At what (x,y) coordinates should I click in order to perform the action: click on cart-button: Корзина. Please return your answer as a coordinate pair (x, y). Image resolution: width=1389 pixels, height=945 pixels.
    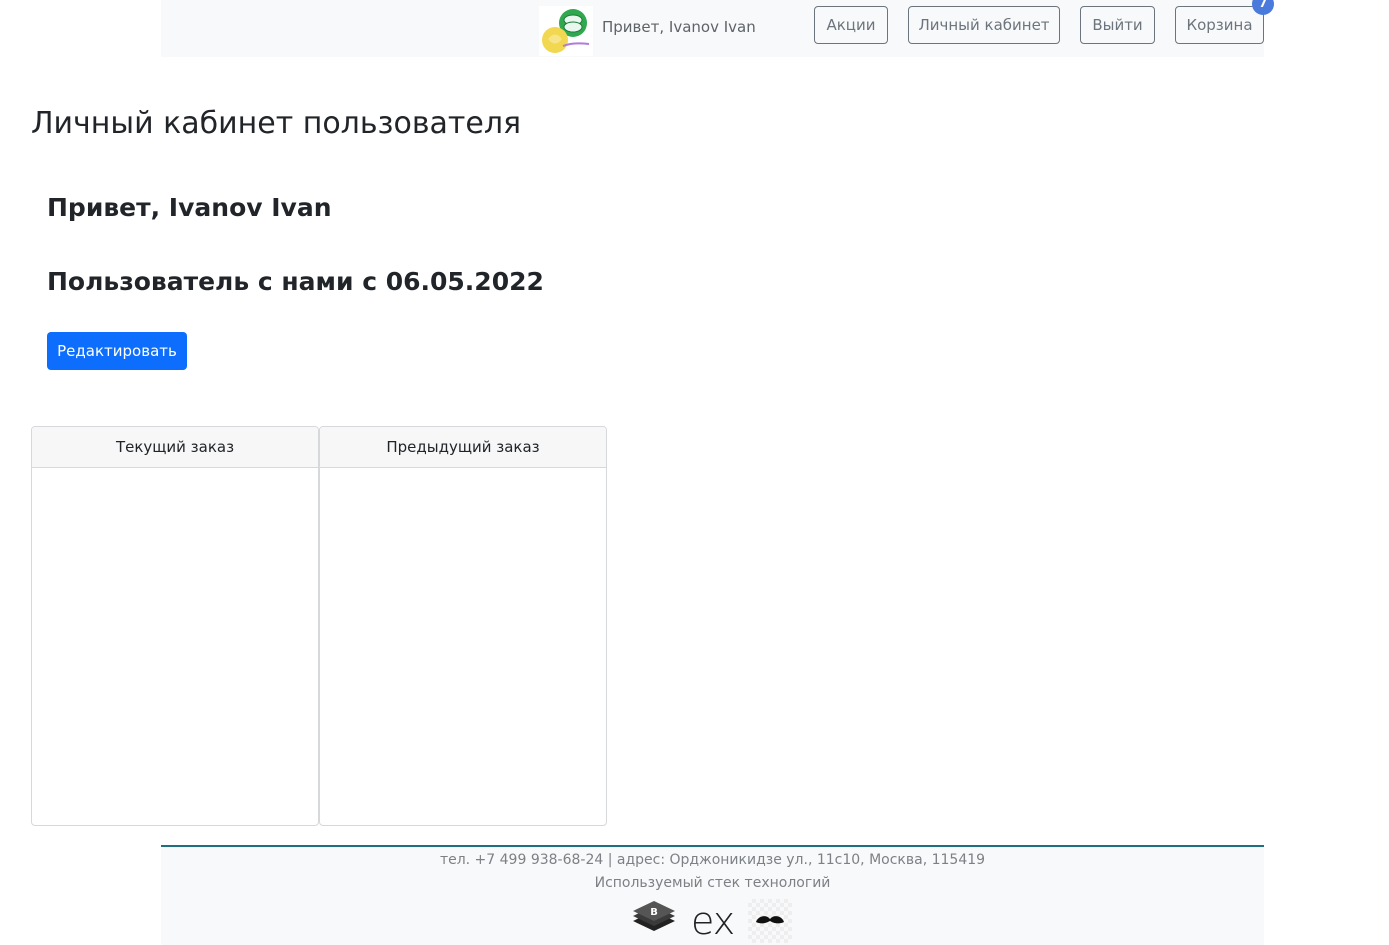
    Looking at the image, I should click on (1219, 25).